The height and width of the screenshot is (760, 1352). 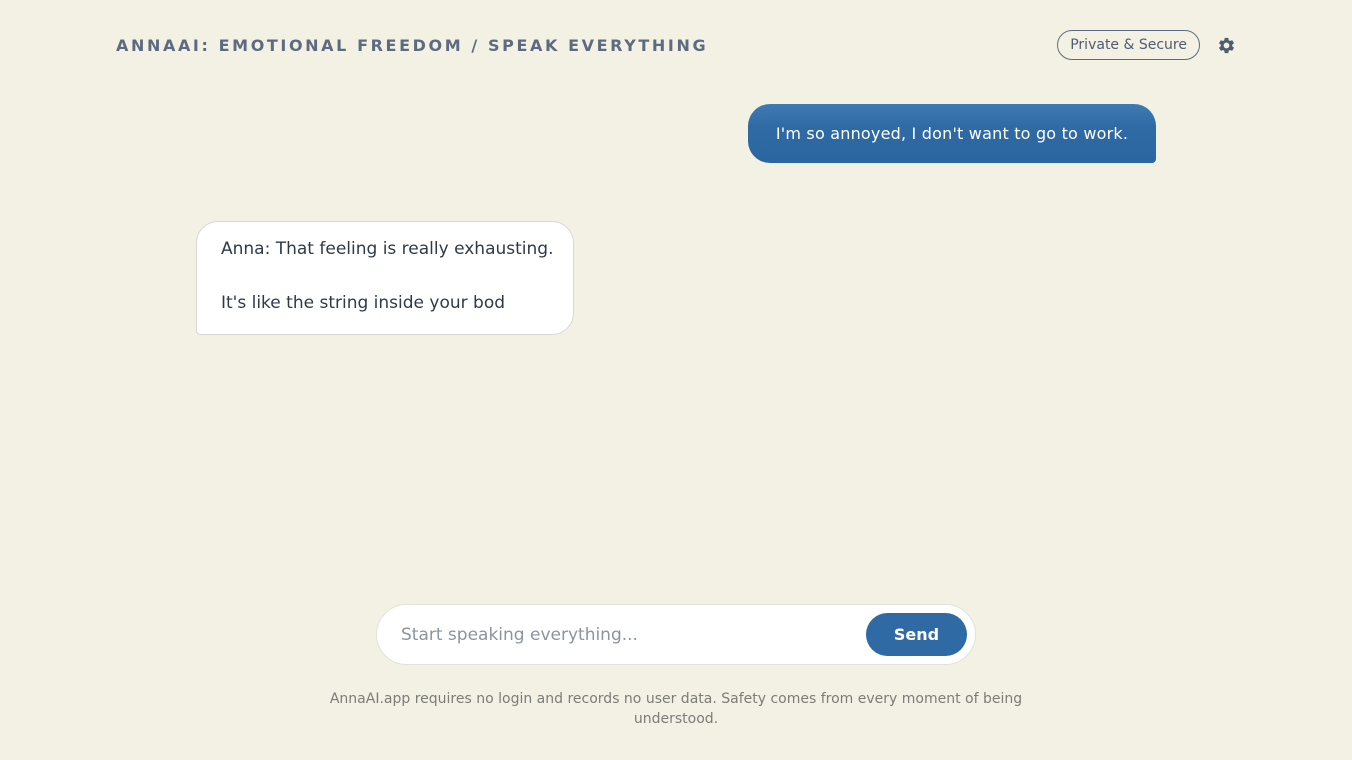 What do you see at coordinates (916, 634) in the screenshot?
I see `send-button: Send` at bounding box center [916, 634].